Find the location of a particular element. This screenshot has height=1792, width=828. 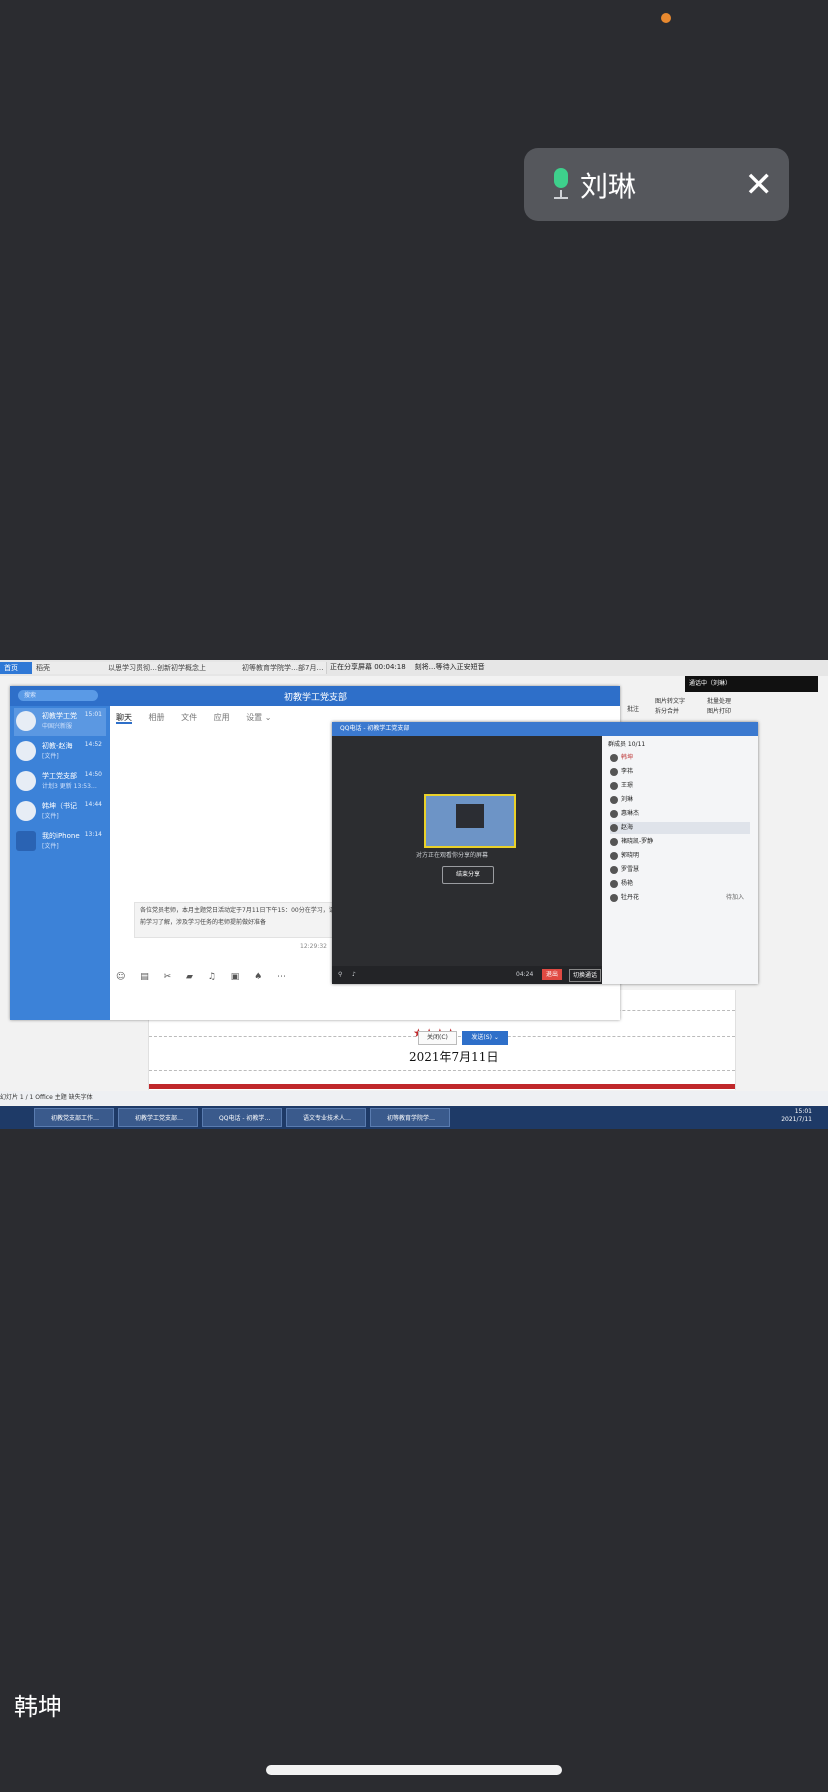

contact-item: 学工党支部 计划3 更新 13:53… 14:50 is located at coordinates (60, 782).